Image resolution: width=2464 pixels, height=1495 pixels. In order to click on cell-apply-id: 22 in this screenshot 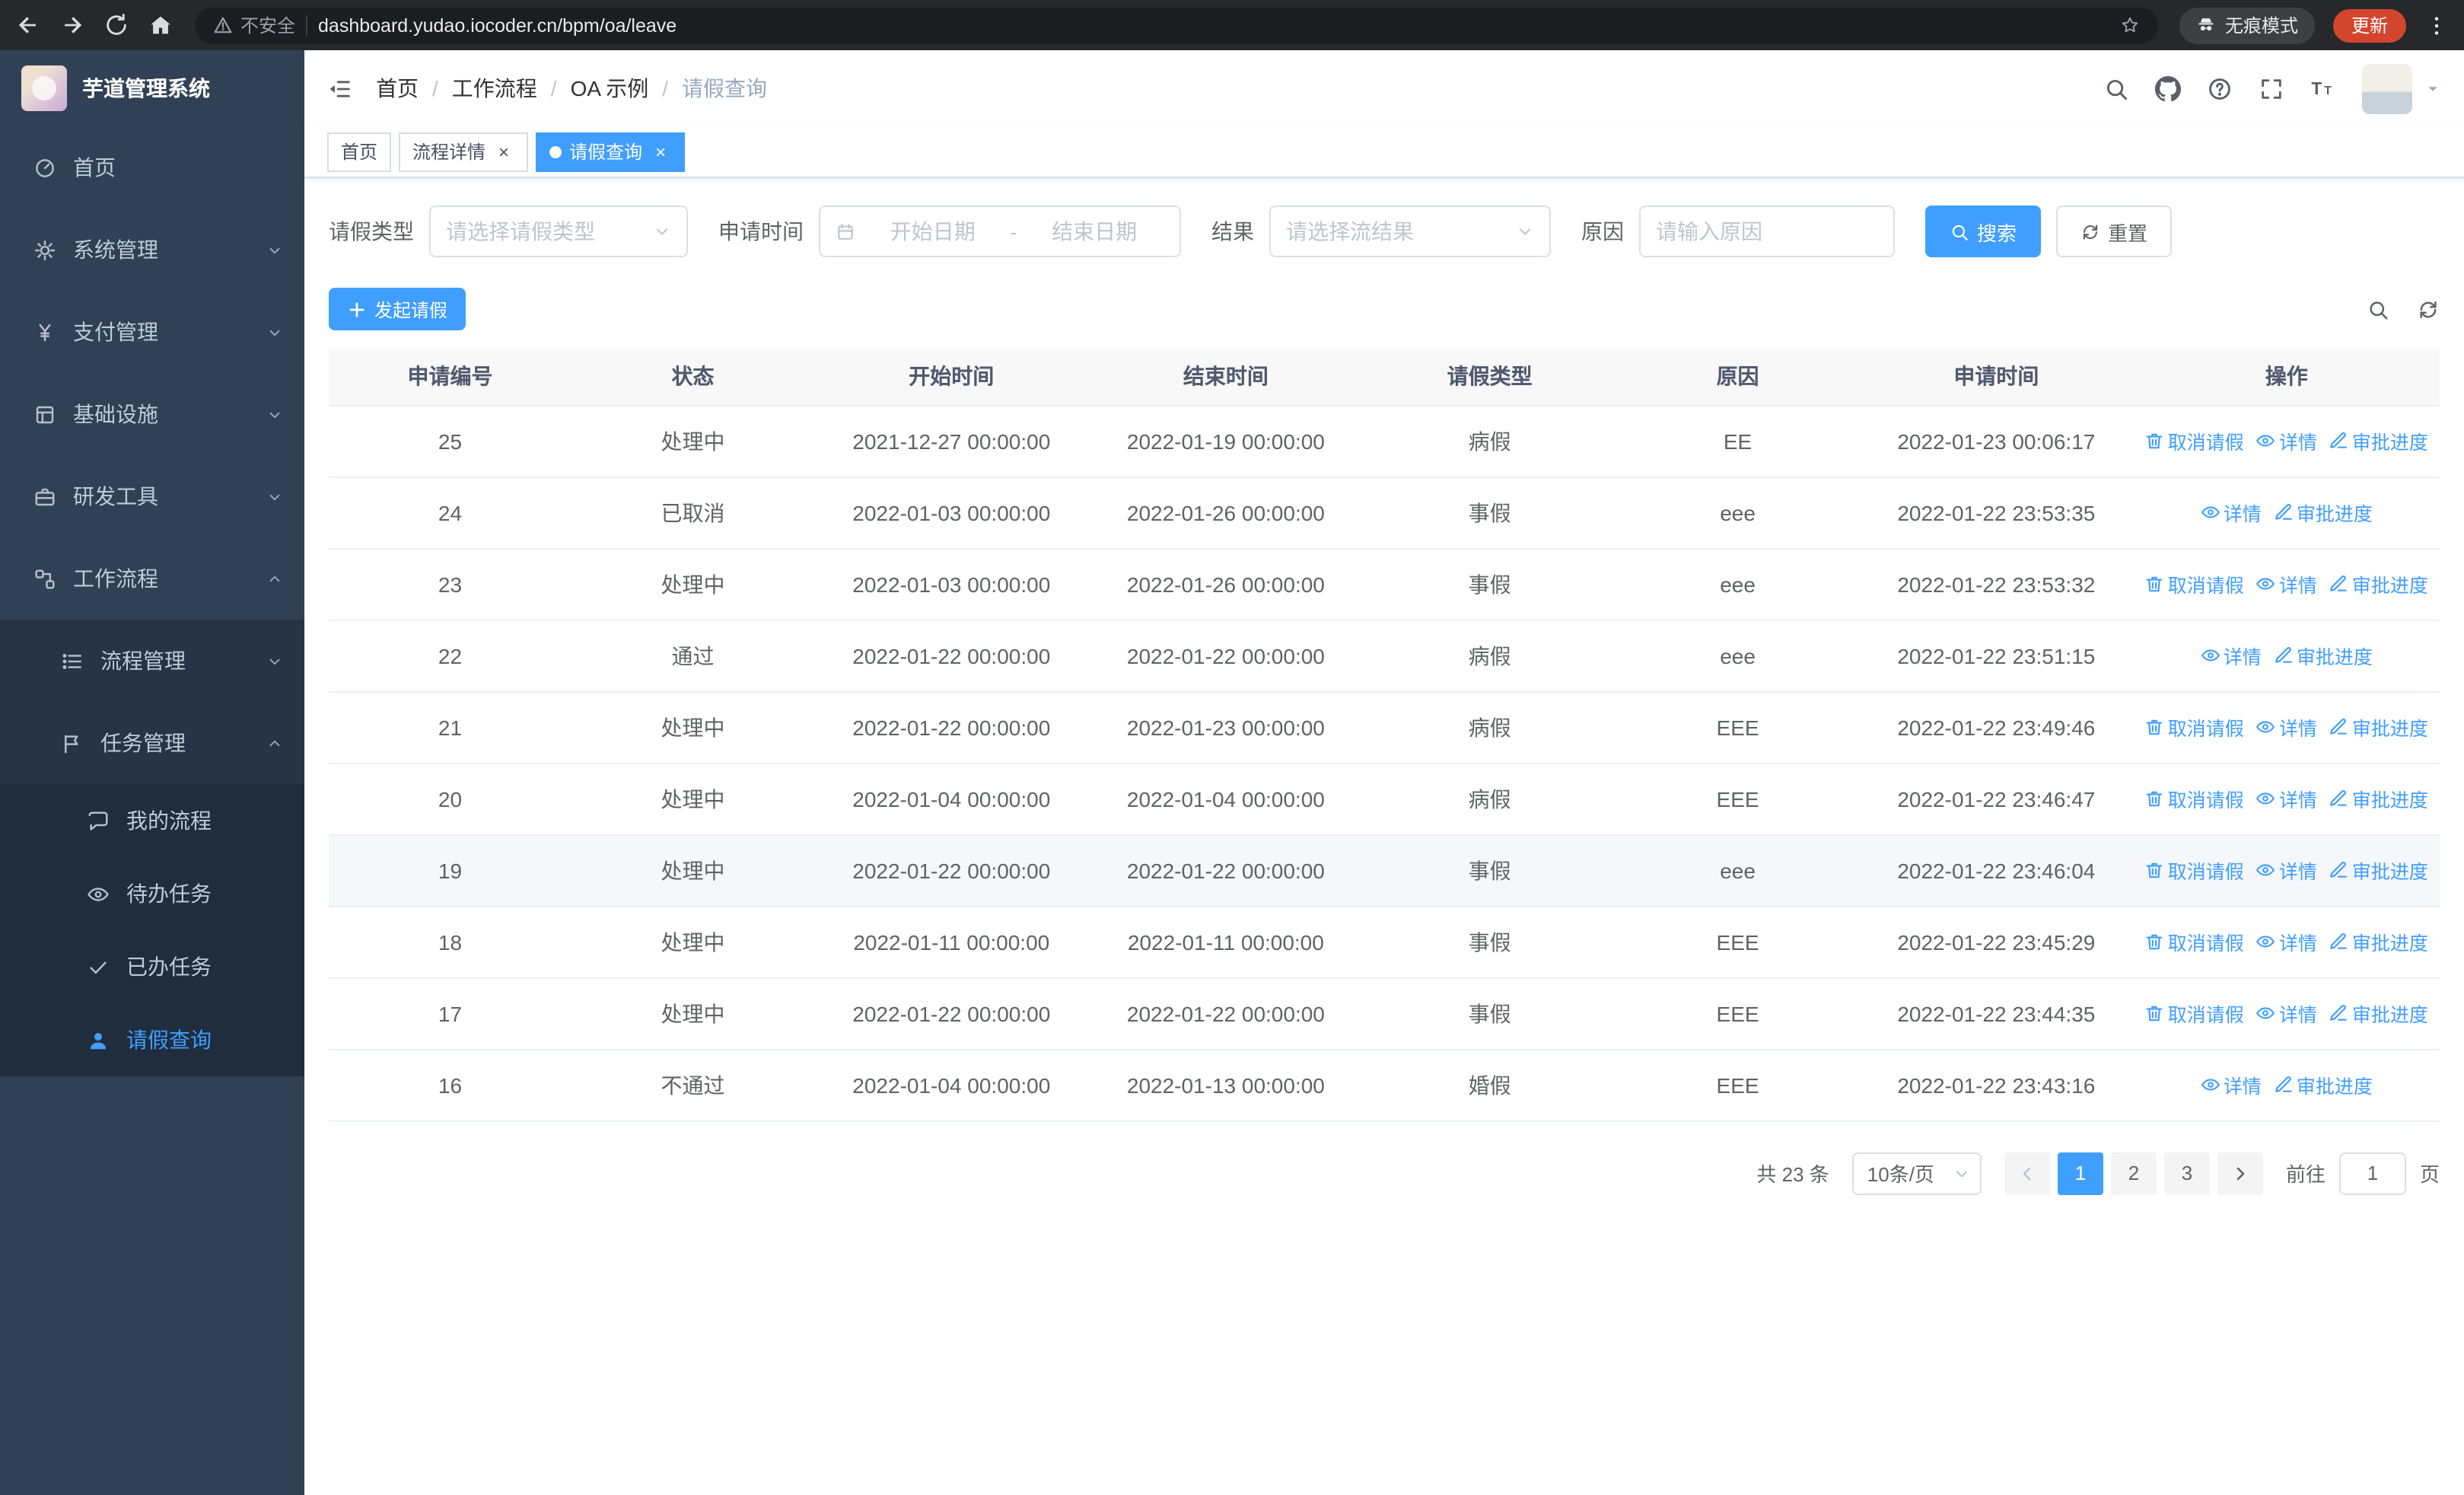, I will do `click(450, 656)`.